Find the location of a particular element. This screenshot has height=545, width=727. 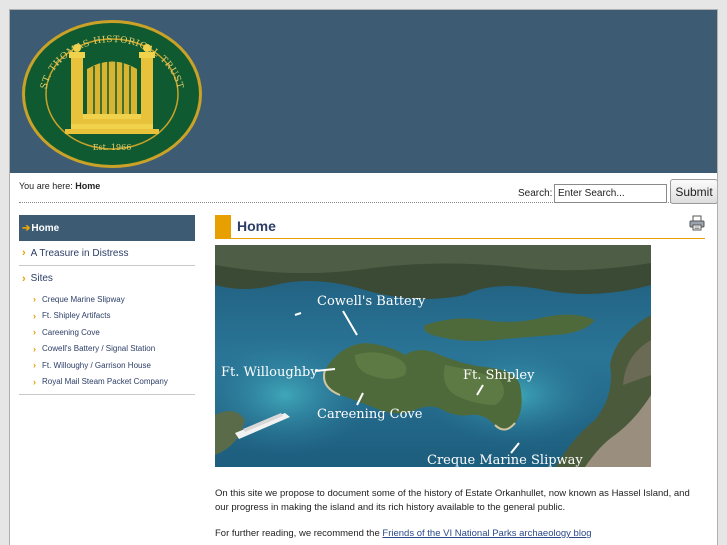

sidebar-item-home: ➔ Home is located at coordinates (107, 228).